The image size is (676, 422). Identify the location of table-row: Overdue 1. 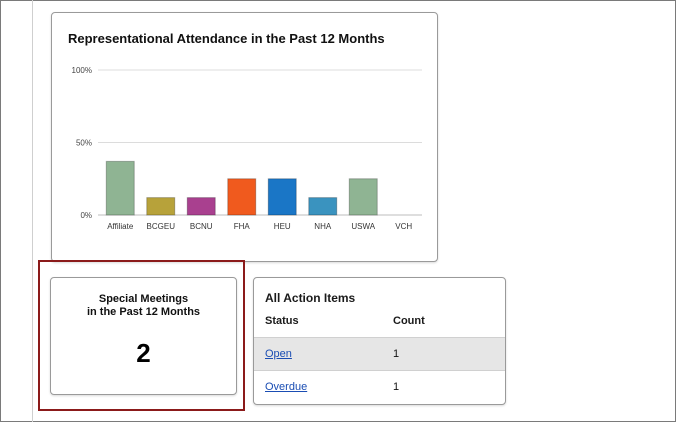
(379, 386).